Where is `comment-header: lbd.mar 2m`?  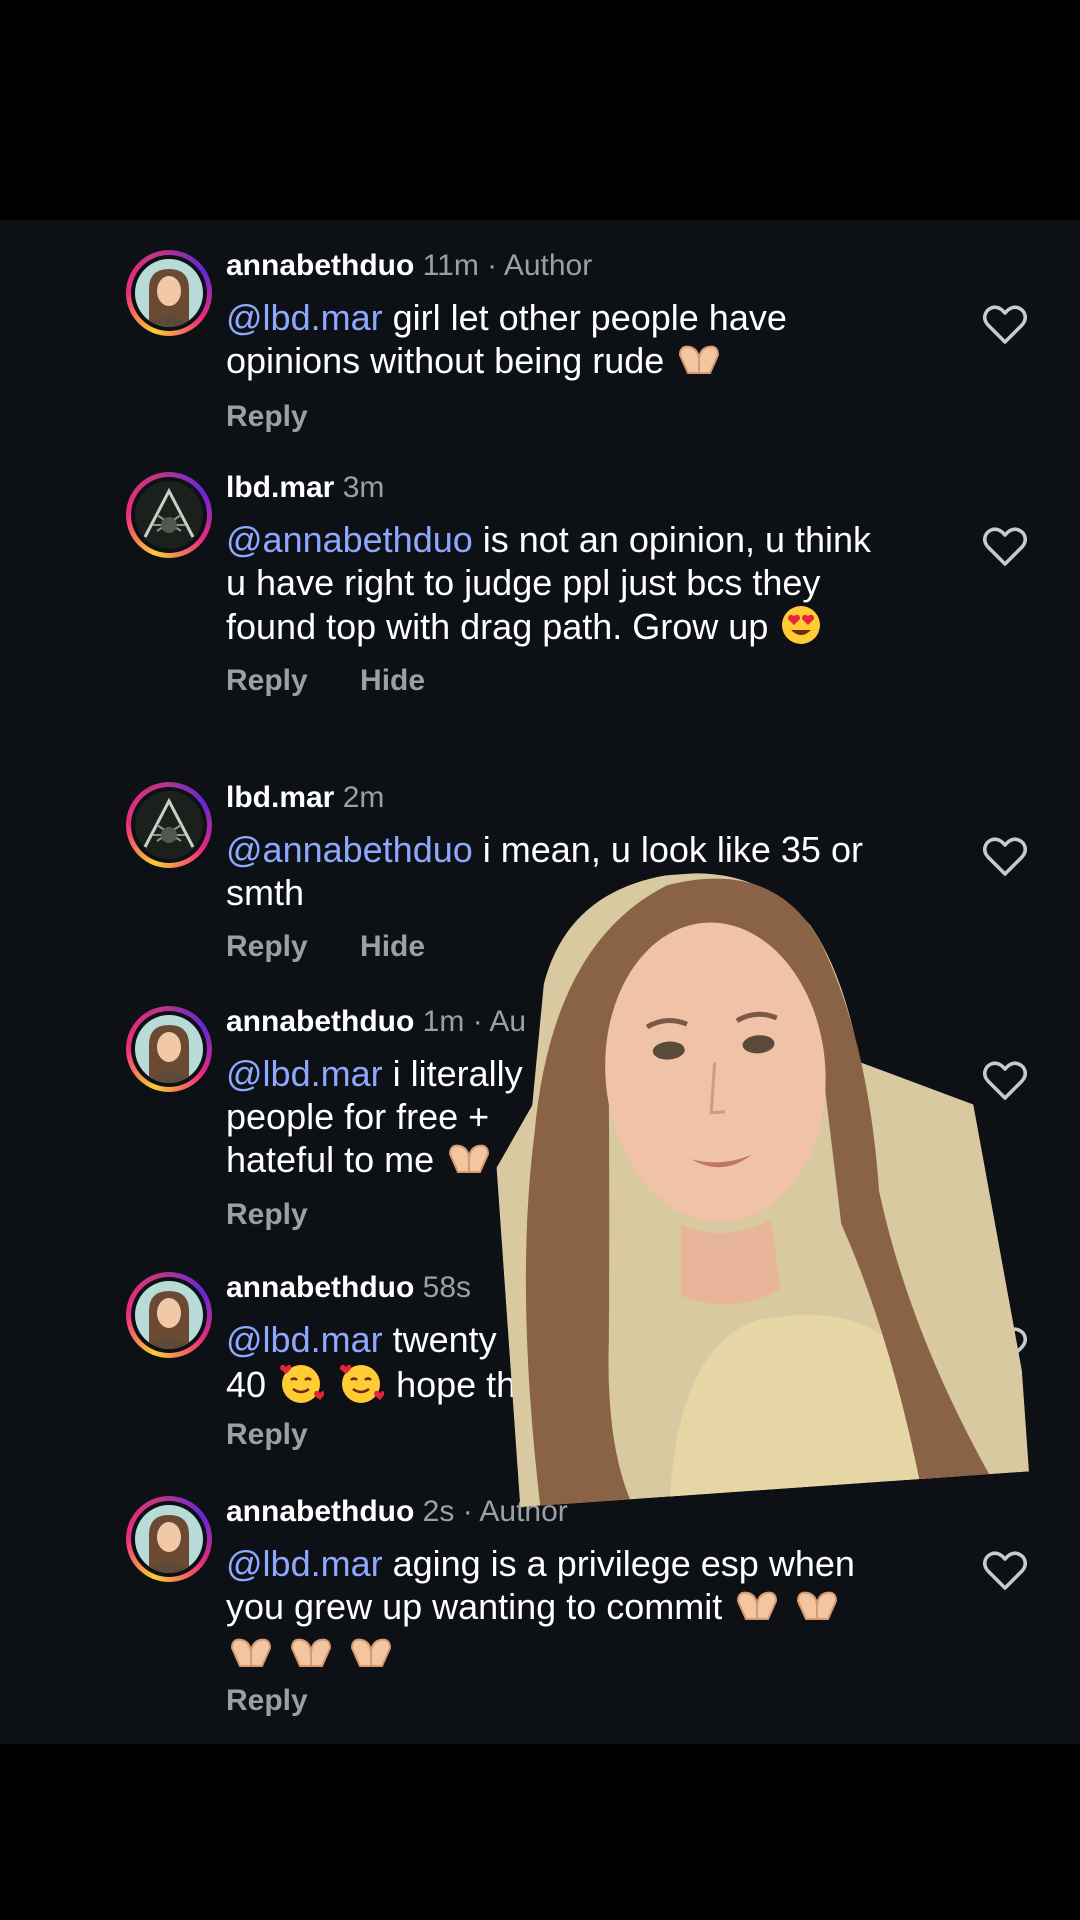 comment-header: lbd.mar 2m is located at coordinates (305, 798).